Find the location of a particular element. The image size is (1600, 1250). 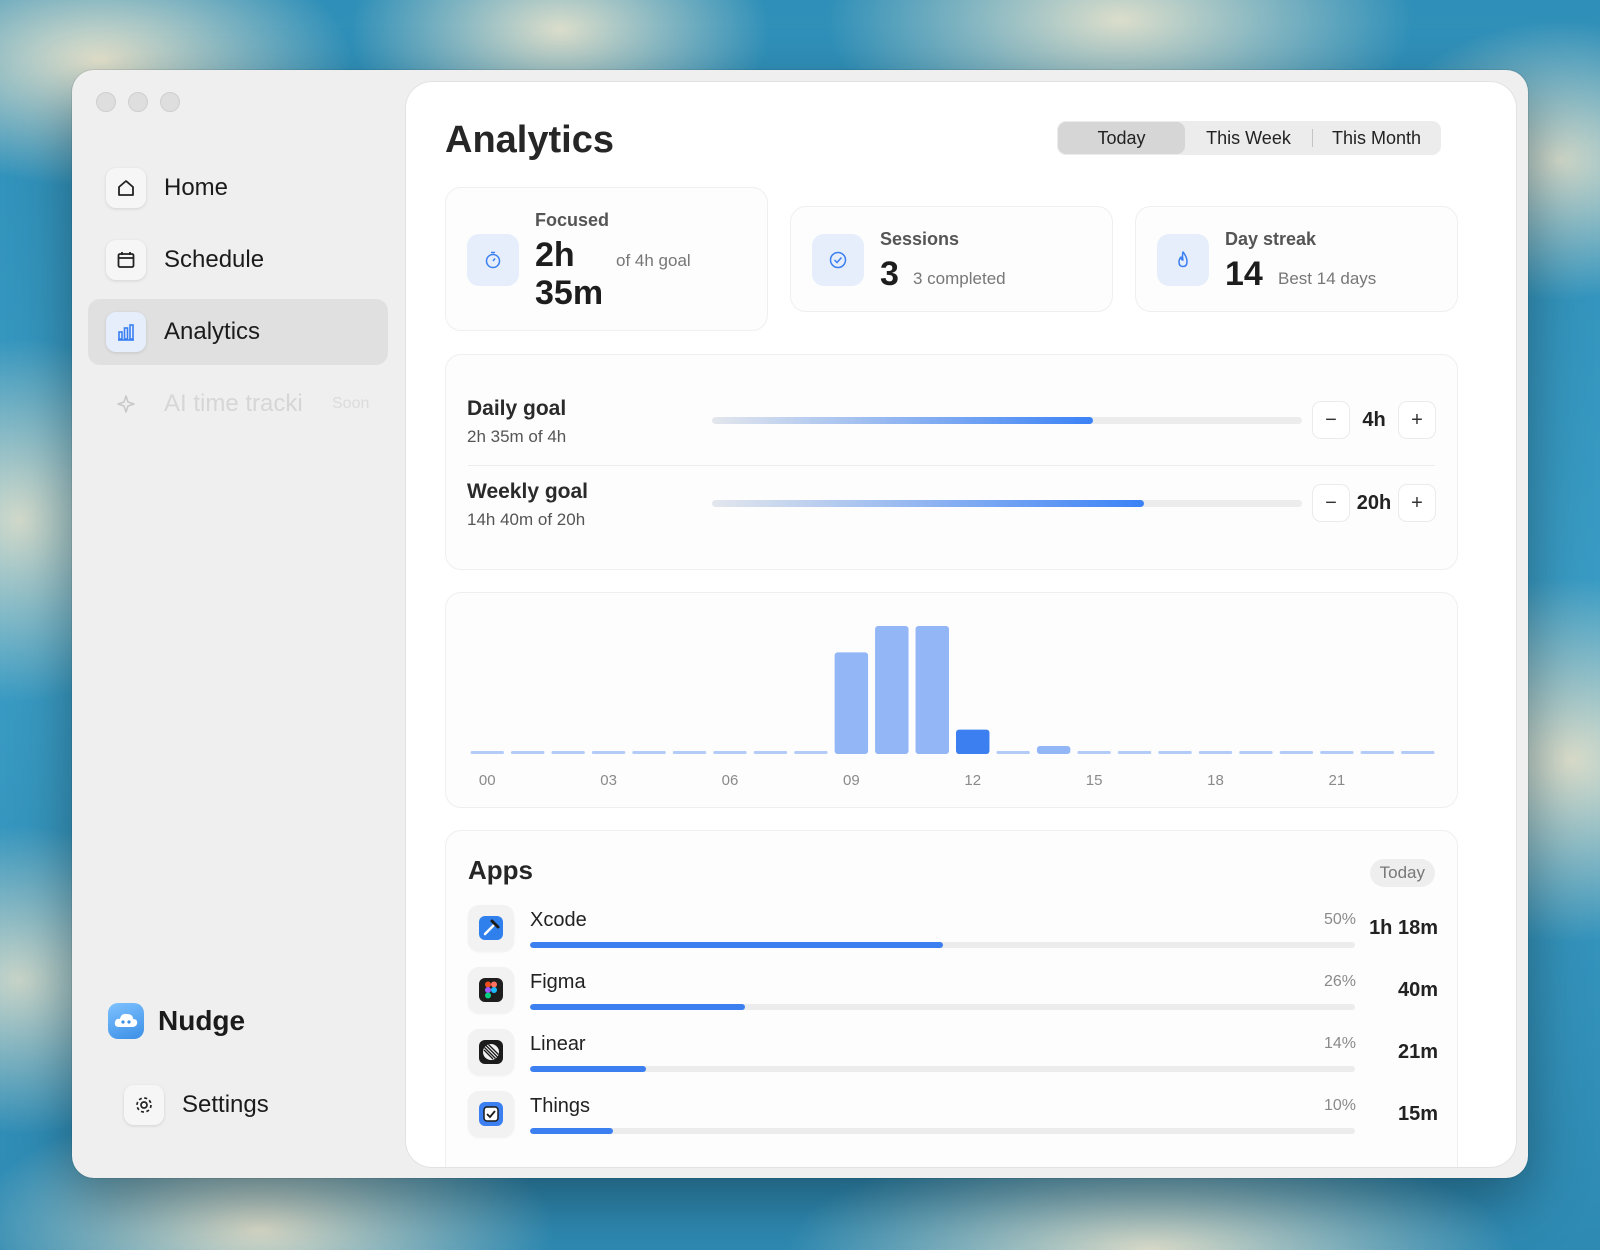

apps-range-badge: Today is located at coordinates (1402, 873).